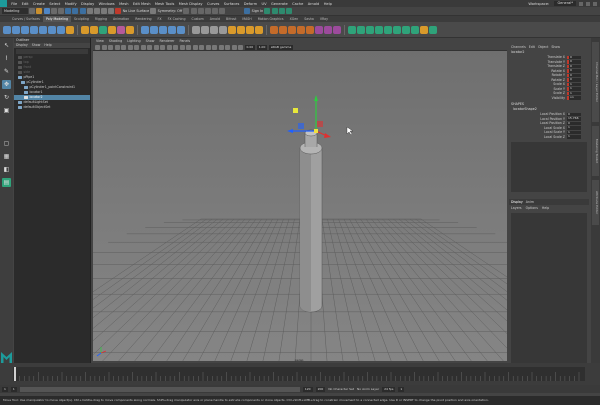  What do you see at coordinates (61, 29) in the screenshot?
I see `poly-disc-icon` at bounding box center [61, 29].